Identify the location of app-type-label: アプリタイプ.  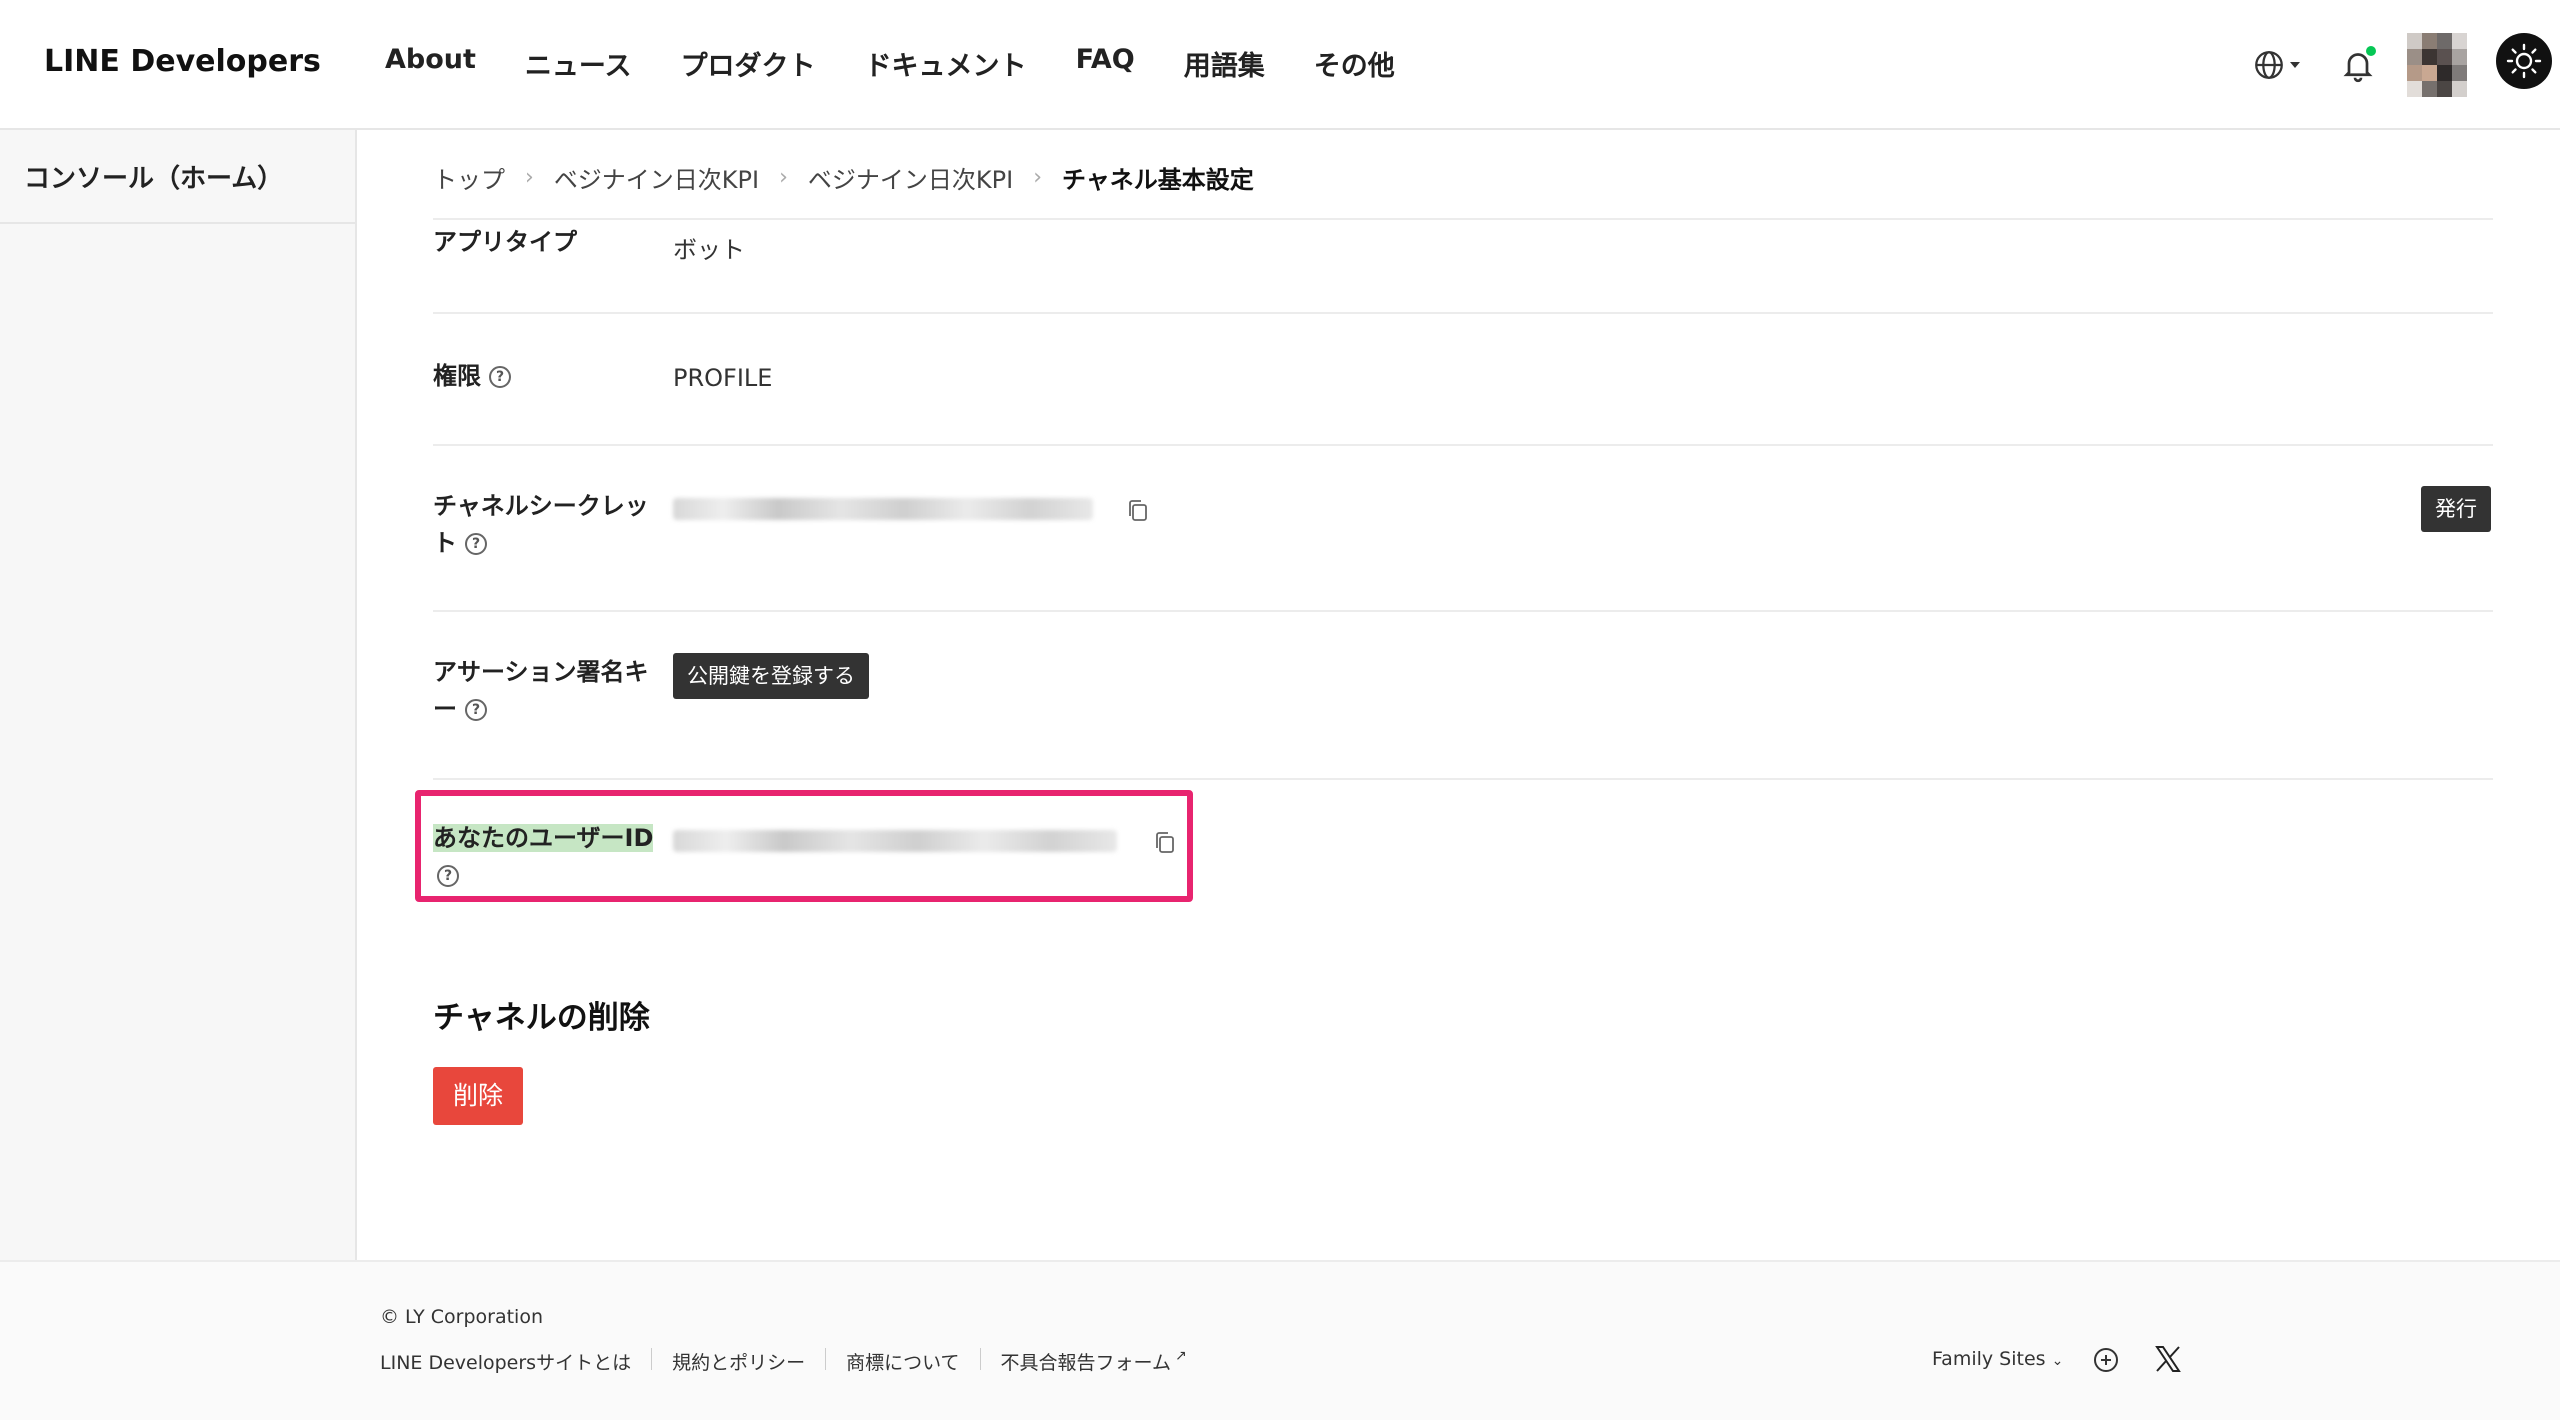
(505, 242).